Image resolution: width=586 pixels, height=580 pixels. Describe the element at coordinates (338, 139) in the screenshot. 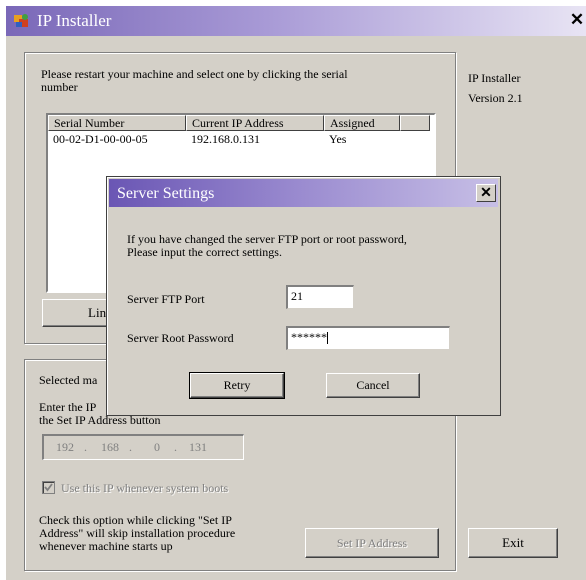

I see `assigned-cell: Yes` at that location.